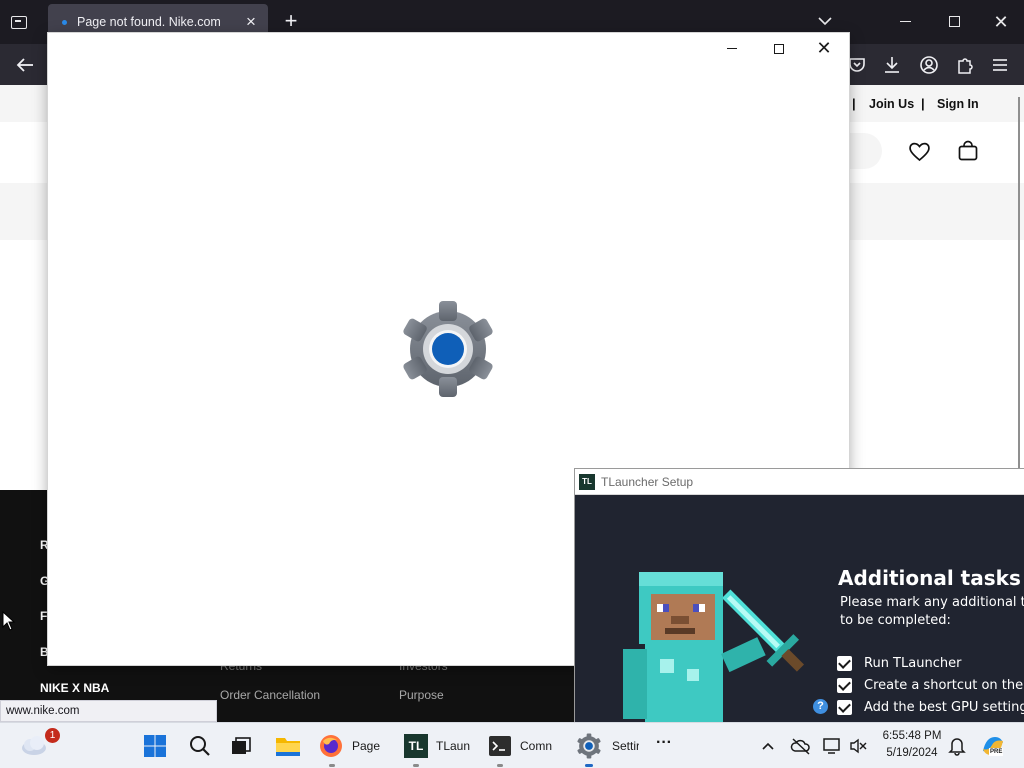 The height and width of the screenshot is (768, 1024). Describe the element at coordinates (965, 65) in the screenshot. I see `extensions-icon` at that location.